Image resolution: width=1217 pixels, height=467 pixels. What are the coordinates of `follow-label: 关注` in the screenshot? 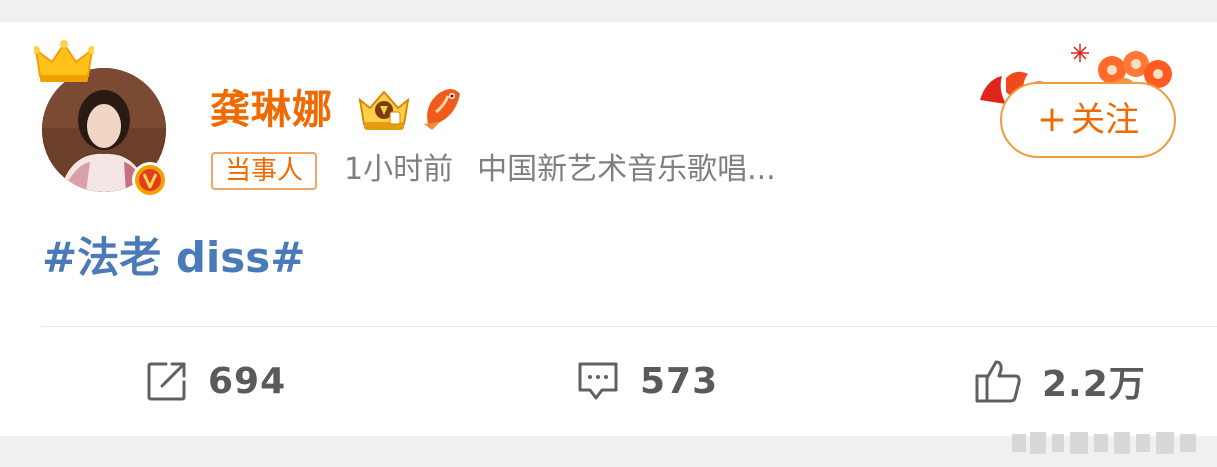 It's located at (1105, 120).